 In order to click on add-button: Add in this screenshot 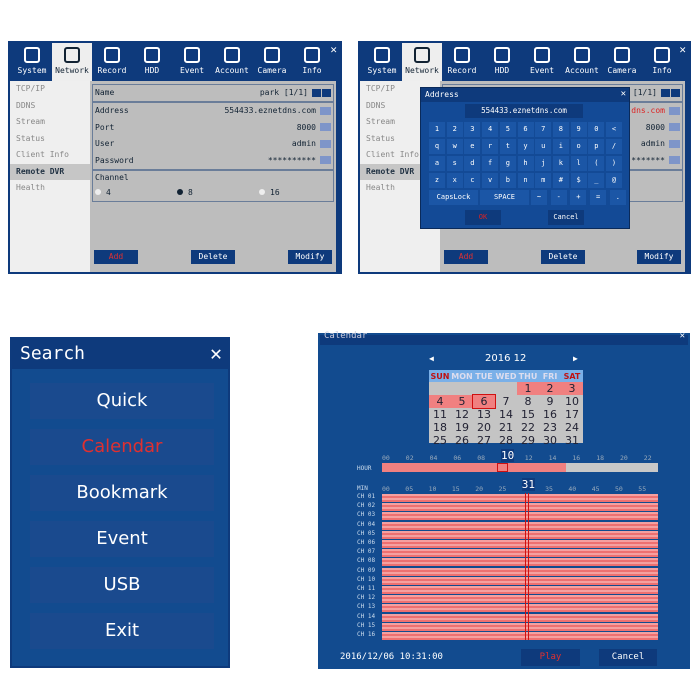, I will do `click(466, 257)`.